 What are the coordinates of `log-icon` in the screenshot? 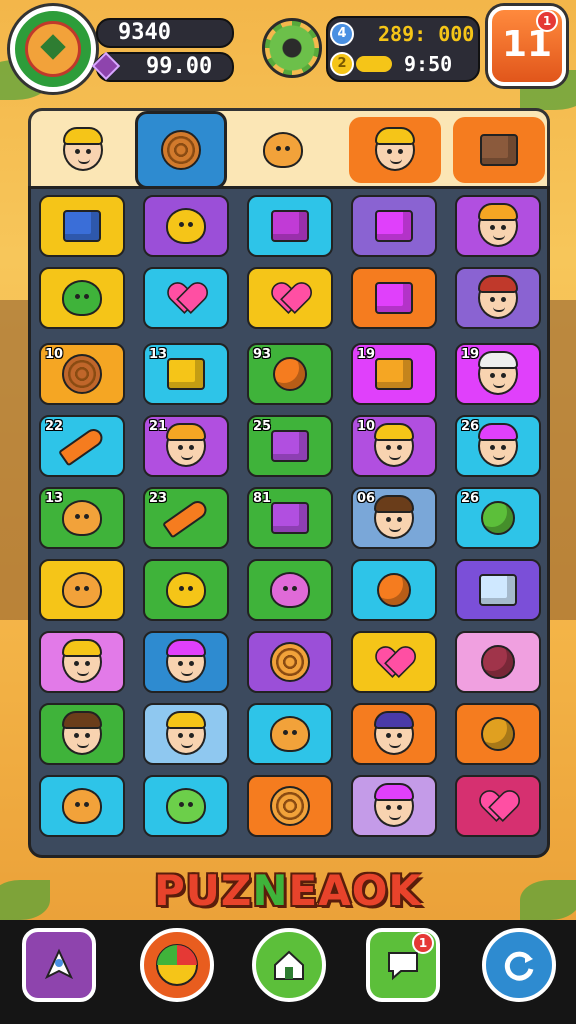 It's located at (181, 150).